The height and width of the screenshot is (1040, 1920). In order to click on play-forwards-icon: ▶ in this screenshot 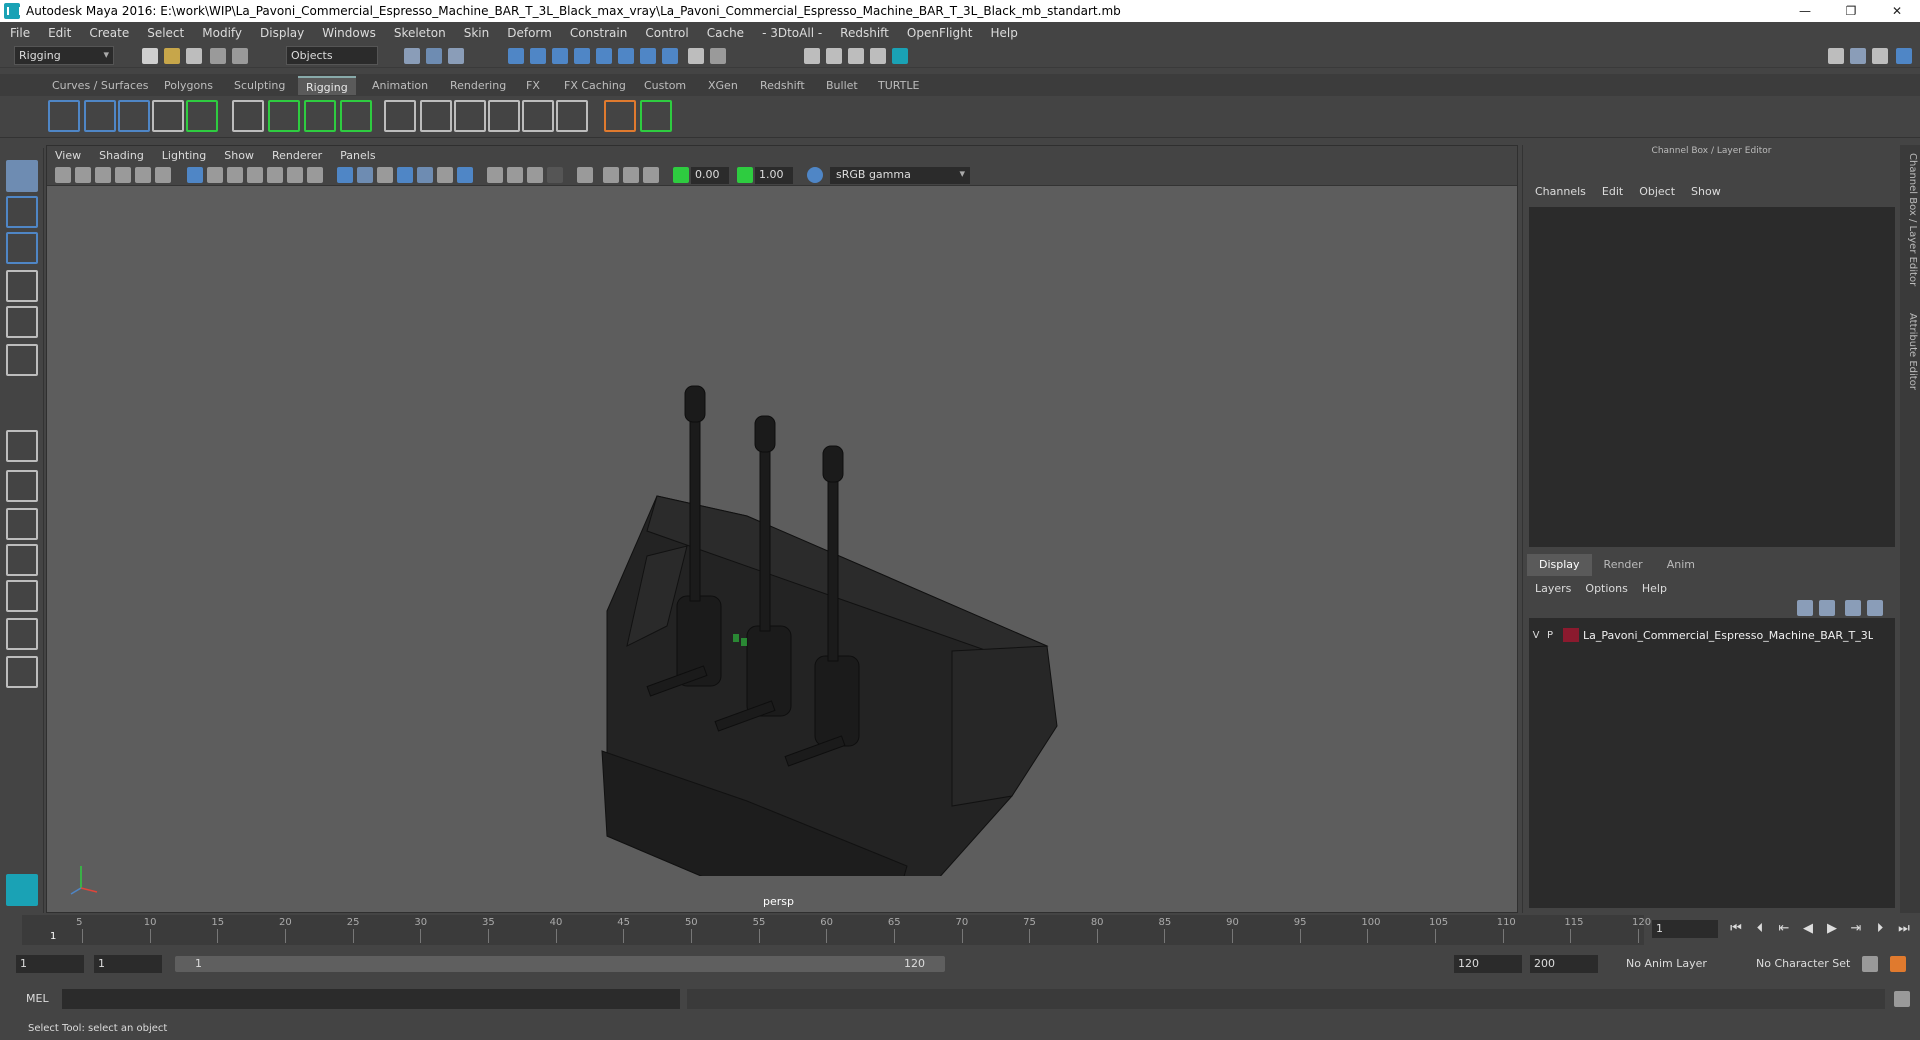, I will do `click(1832, 929)`.